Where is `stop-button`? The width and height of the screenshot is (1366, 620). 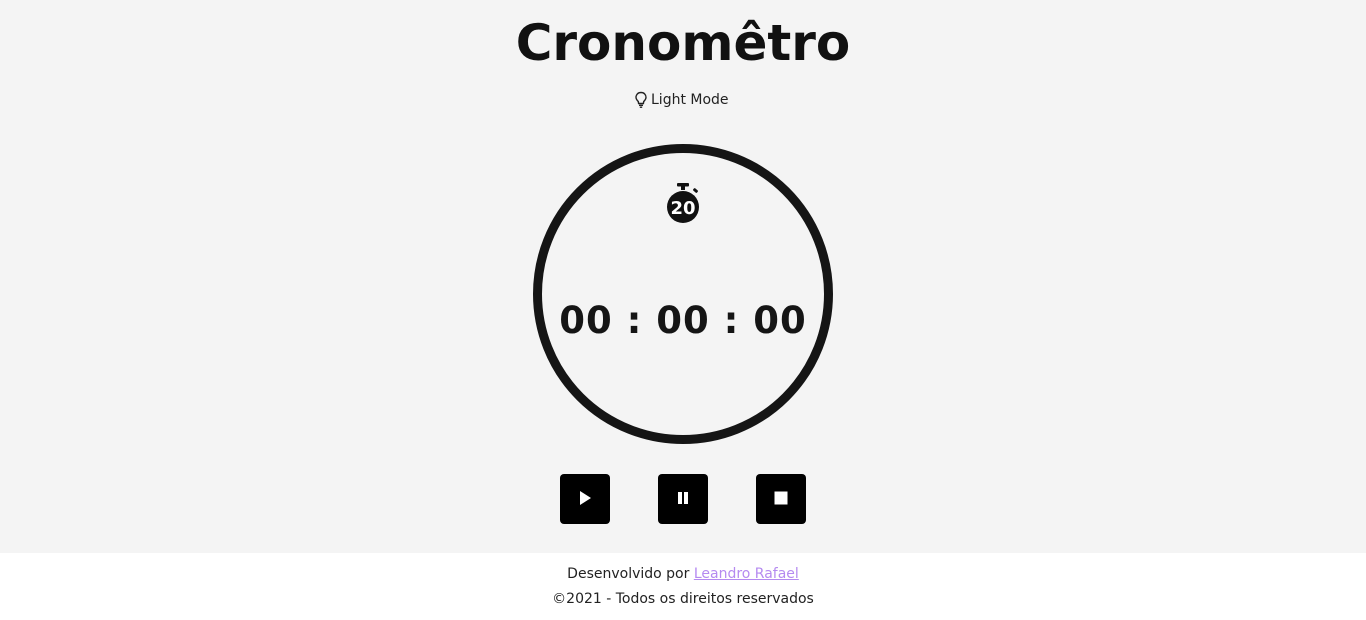
stop-button is located at coordinates (781, 499).